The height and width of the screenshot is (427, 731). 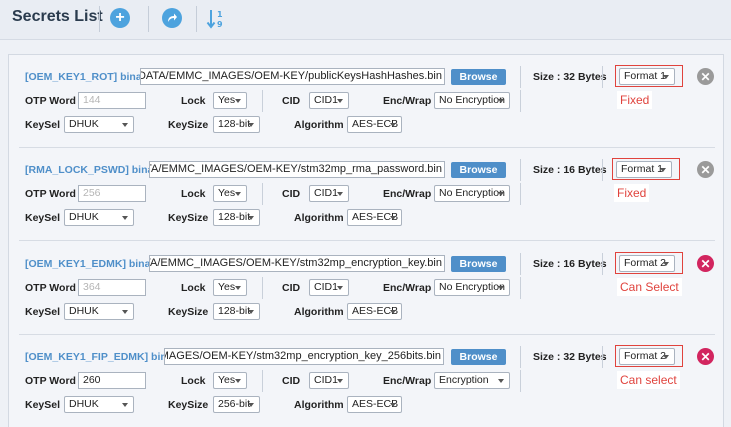 I want to click on cid-label: CID, so click(x=291, y=194).